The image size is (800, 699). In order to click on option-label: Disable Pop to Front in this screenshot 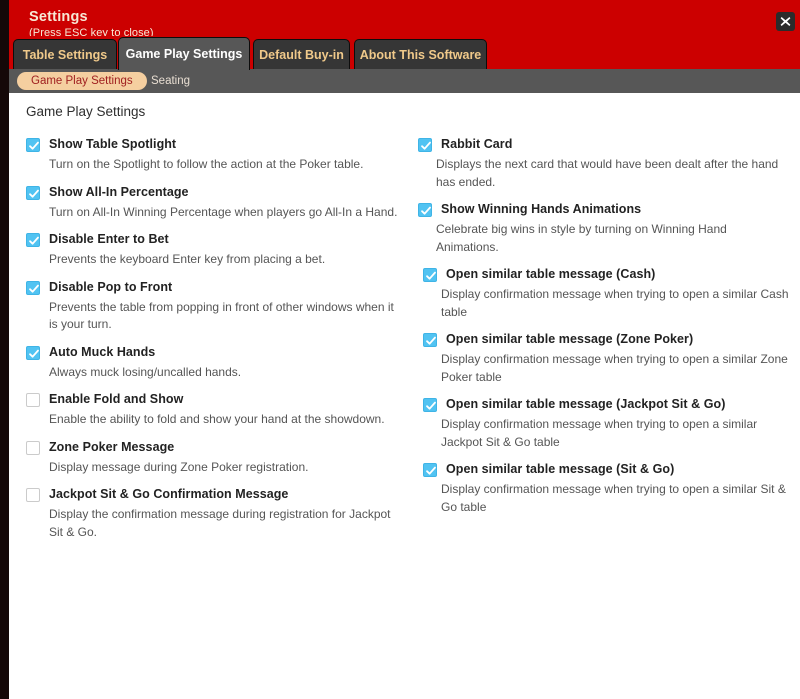, I will do `click(110, 287)`.